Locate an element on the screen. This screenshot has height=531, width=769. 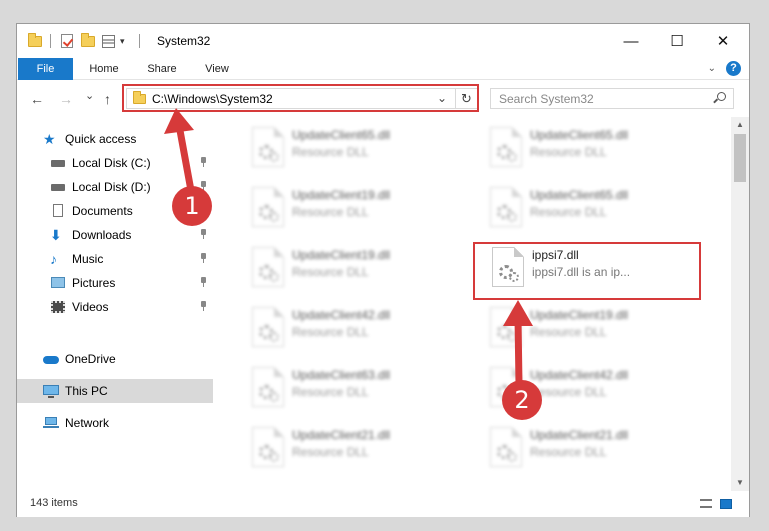
arrow-2-head is located at coordinates (518, 313).